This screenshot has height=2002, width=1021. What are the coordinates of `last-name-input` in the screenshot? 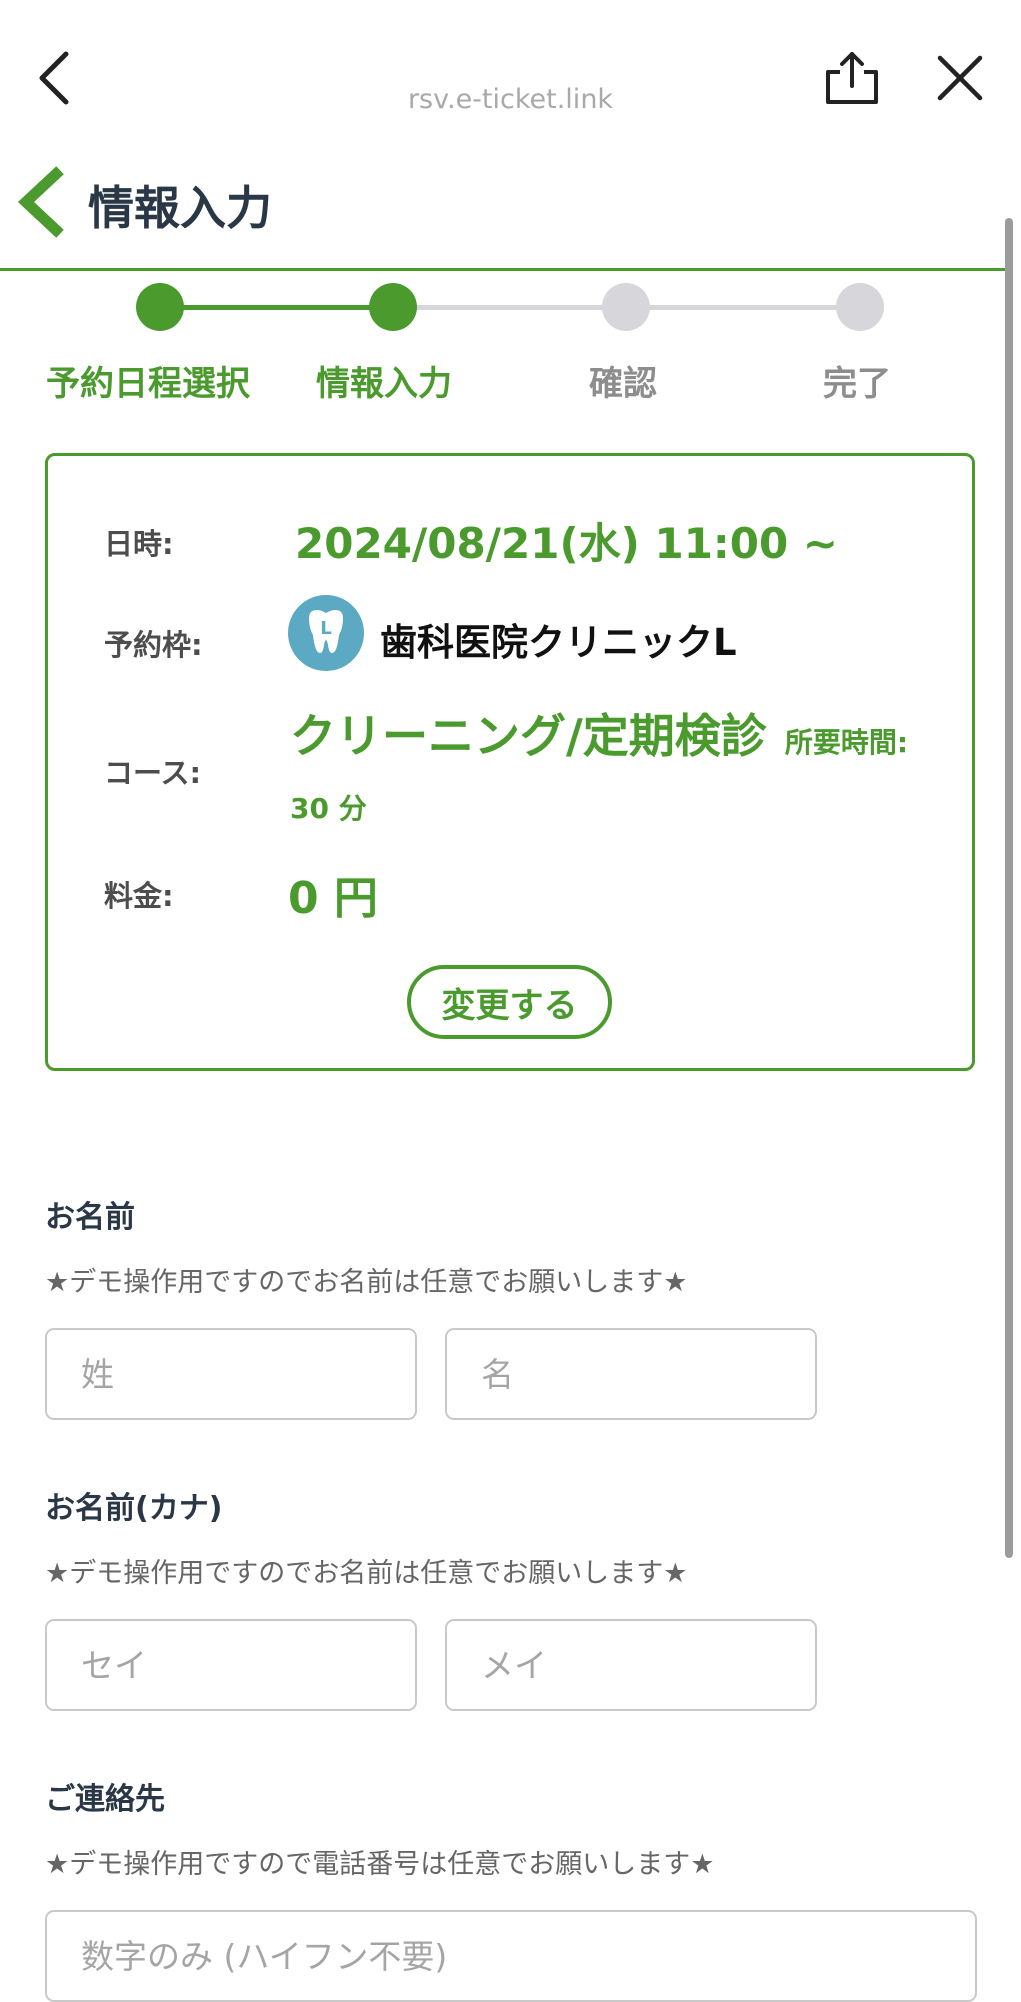 It's located at (231, 1374).